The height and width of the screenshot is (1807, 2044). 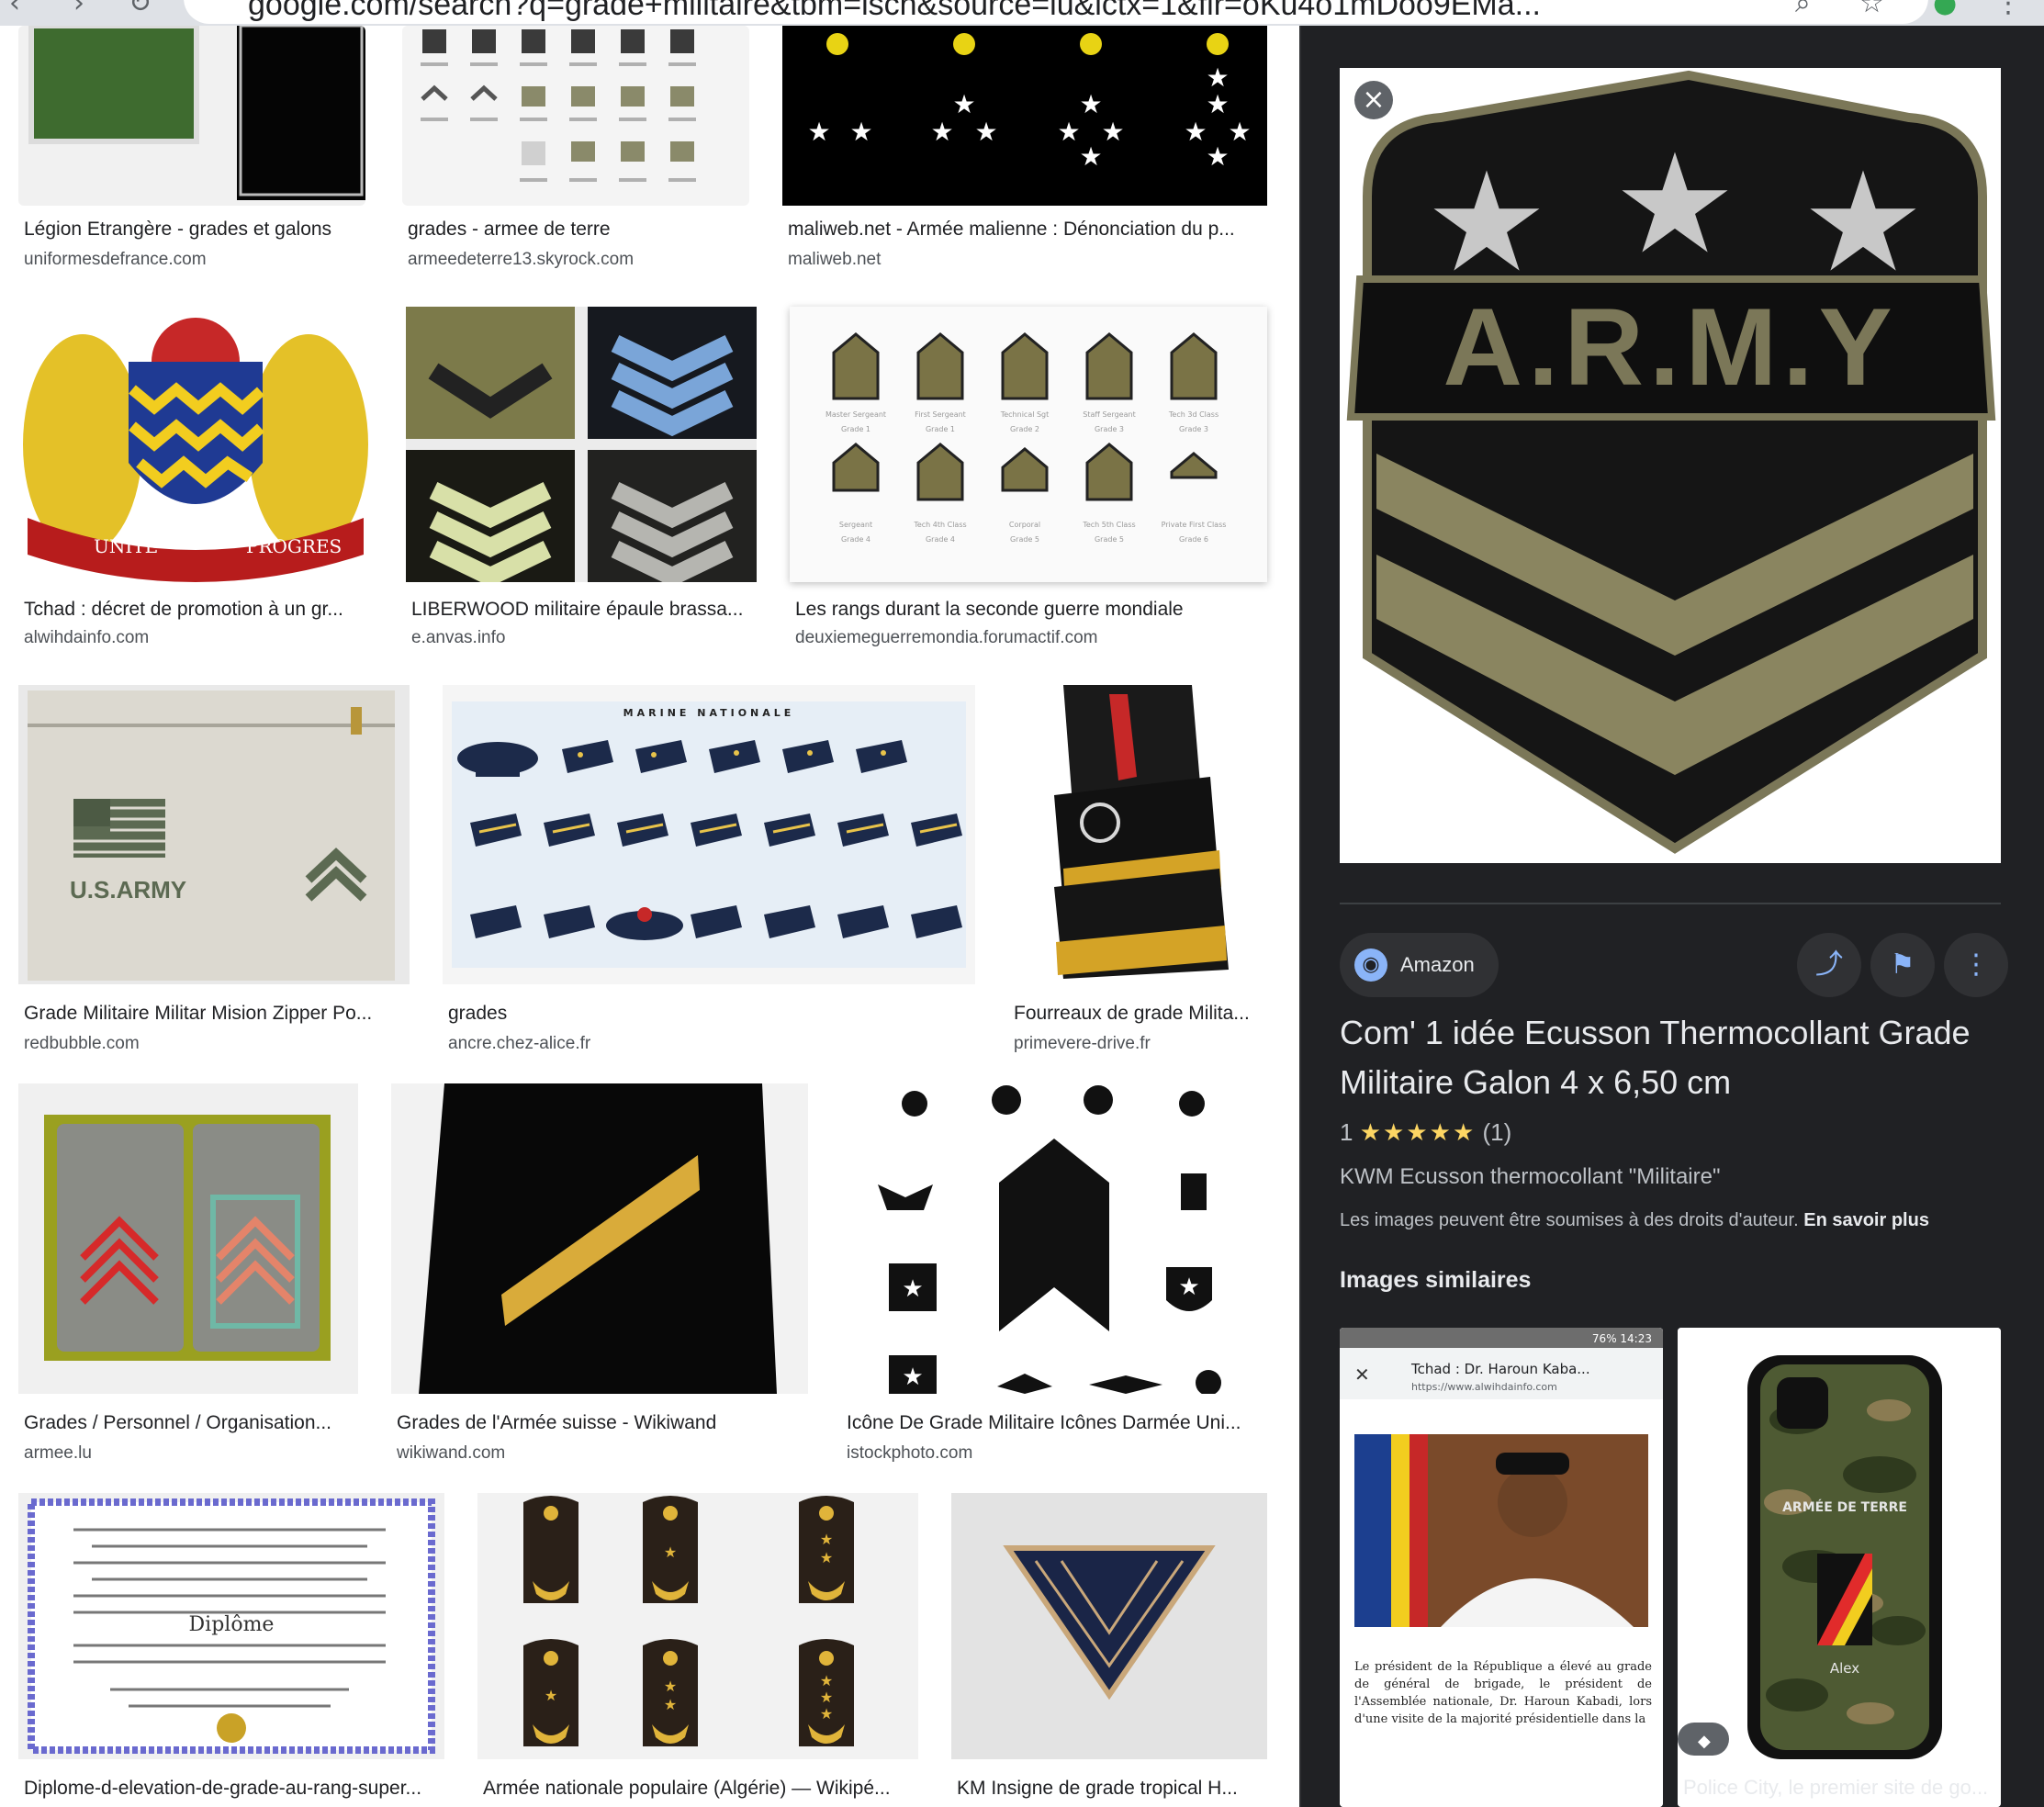 I want to click on forward-icon: ›, so click(x=78, y=10).